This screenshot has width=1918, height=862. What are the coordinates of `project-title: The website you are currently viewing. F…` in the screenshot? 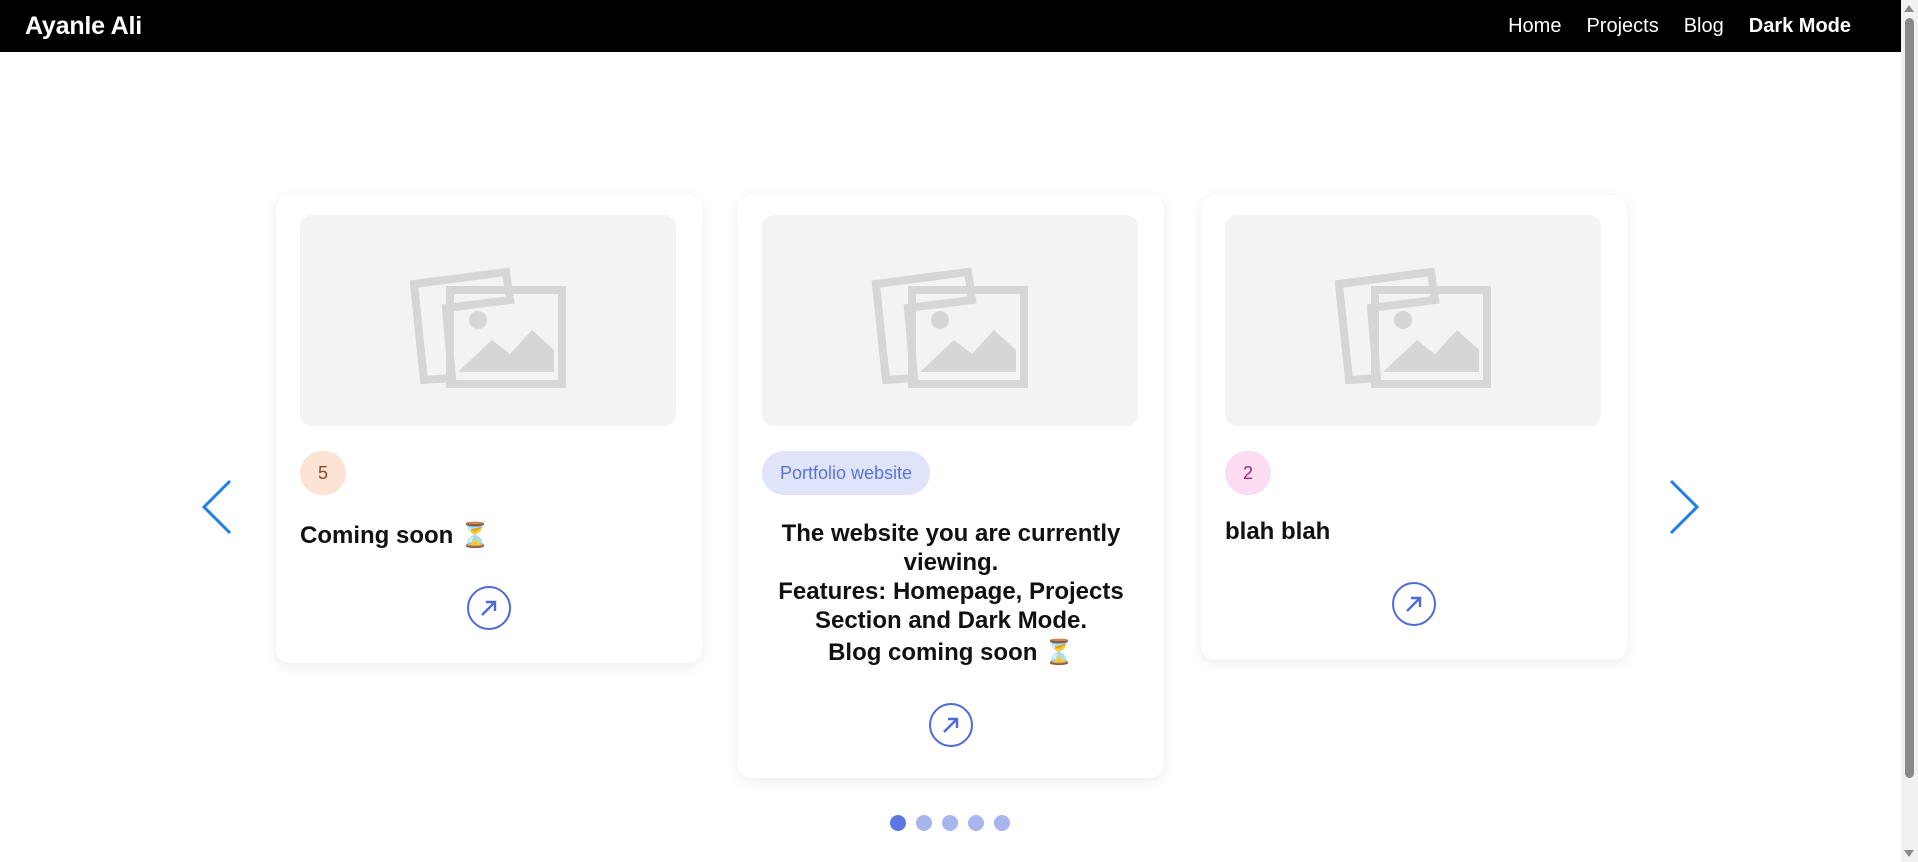 It's located at (951, 593).